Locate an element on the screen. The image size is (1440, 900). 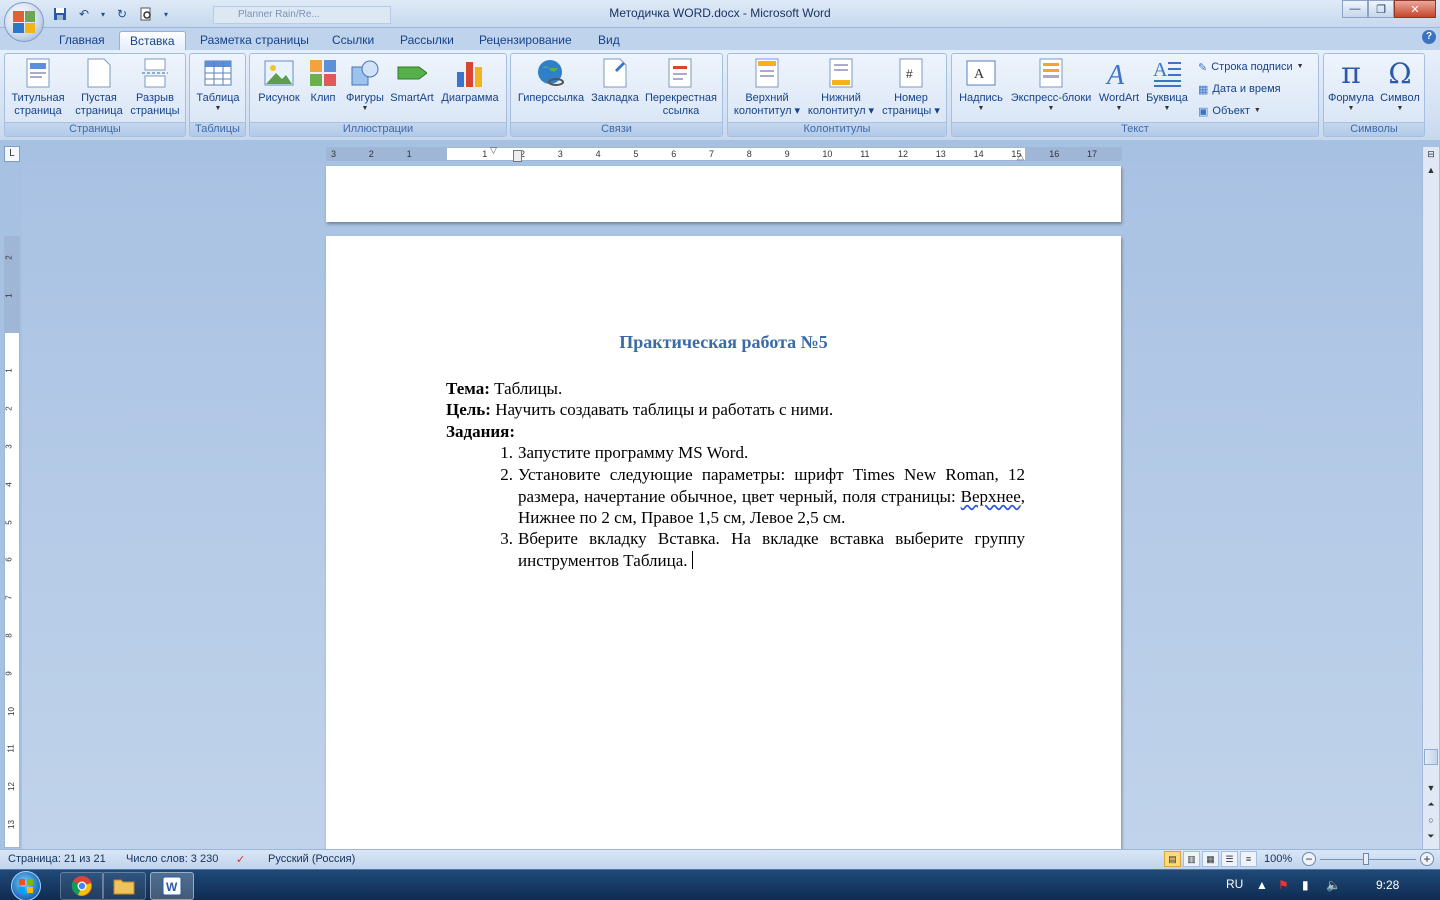
tab-review: Рецензирование is located at coordinates (525, 40).